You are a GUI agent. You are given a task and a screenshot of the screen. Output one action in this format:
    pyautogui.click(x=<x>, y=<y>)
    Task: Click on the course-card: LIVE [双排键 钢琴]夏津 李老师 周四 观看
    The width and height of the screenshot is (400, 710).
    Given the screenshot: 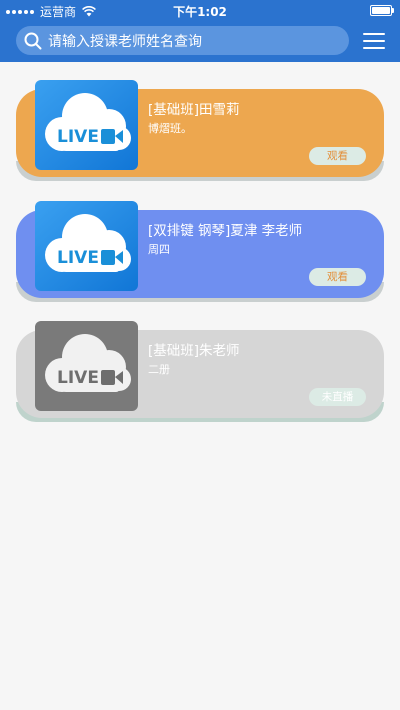 What is the action you would take?
    pyautogui.click(x=200, y=251)
    